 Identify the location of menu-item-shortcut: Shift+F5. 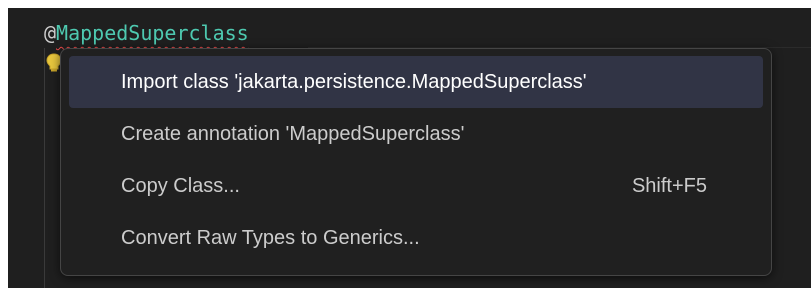
(669, 185).